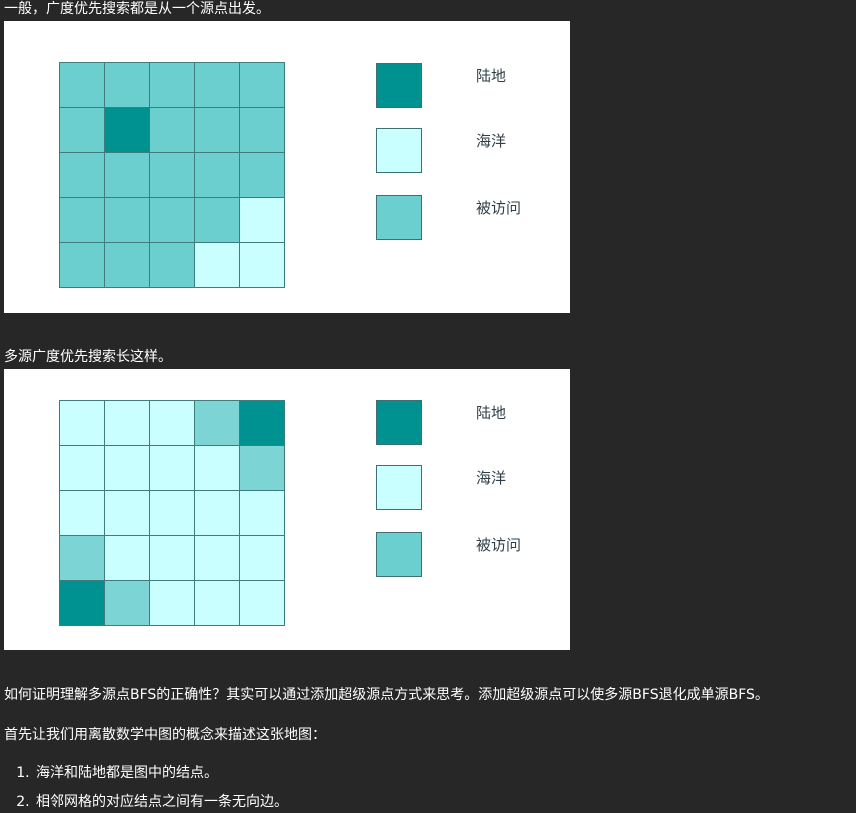 Image resolution: width=856 pixels, height=813 pixels. I want to click on intro-paragraph: 一般，广度优先搜索都是从一个源点出发。, so click(137, 9).